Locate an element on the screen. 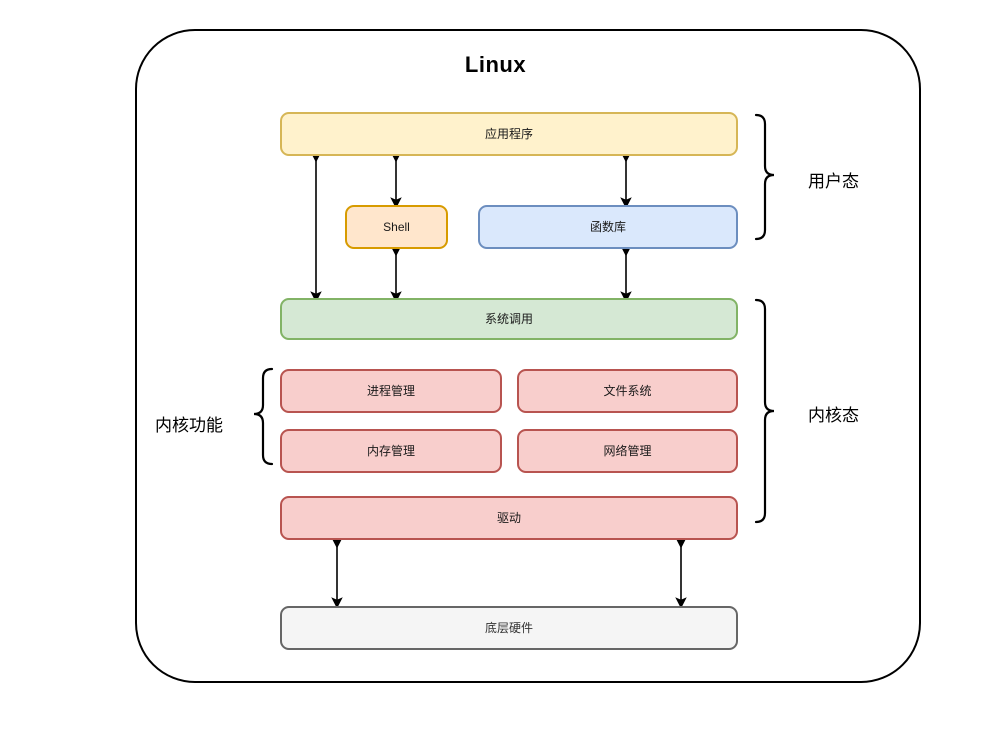 Image resolution: width=991 pixels, height=729 pixels. node-process-management: 进程管理 is located at coordinates (391, 391).